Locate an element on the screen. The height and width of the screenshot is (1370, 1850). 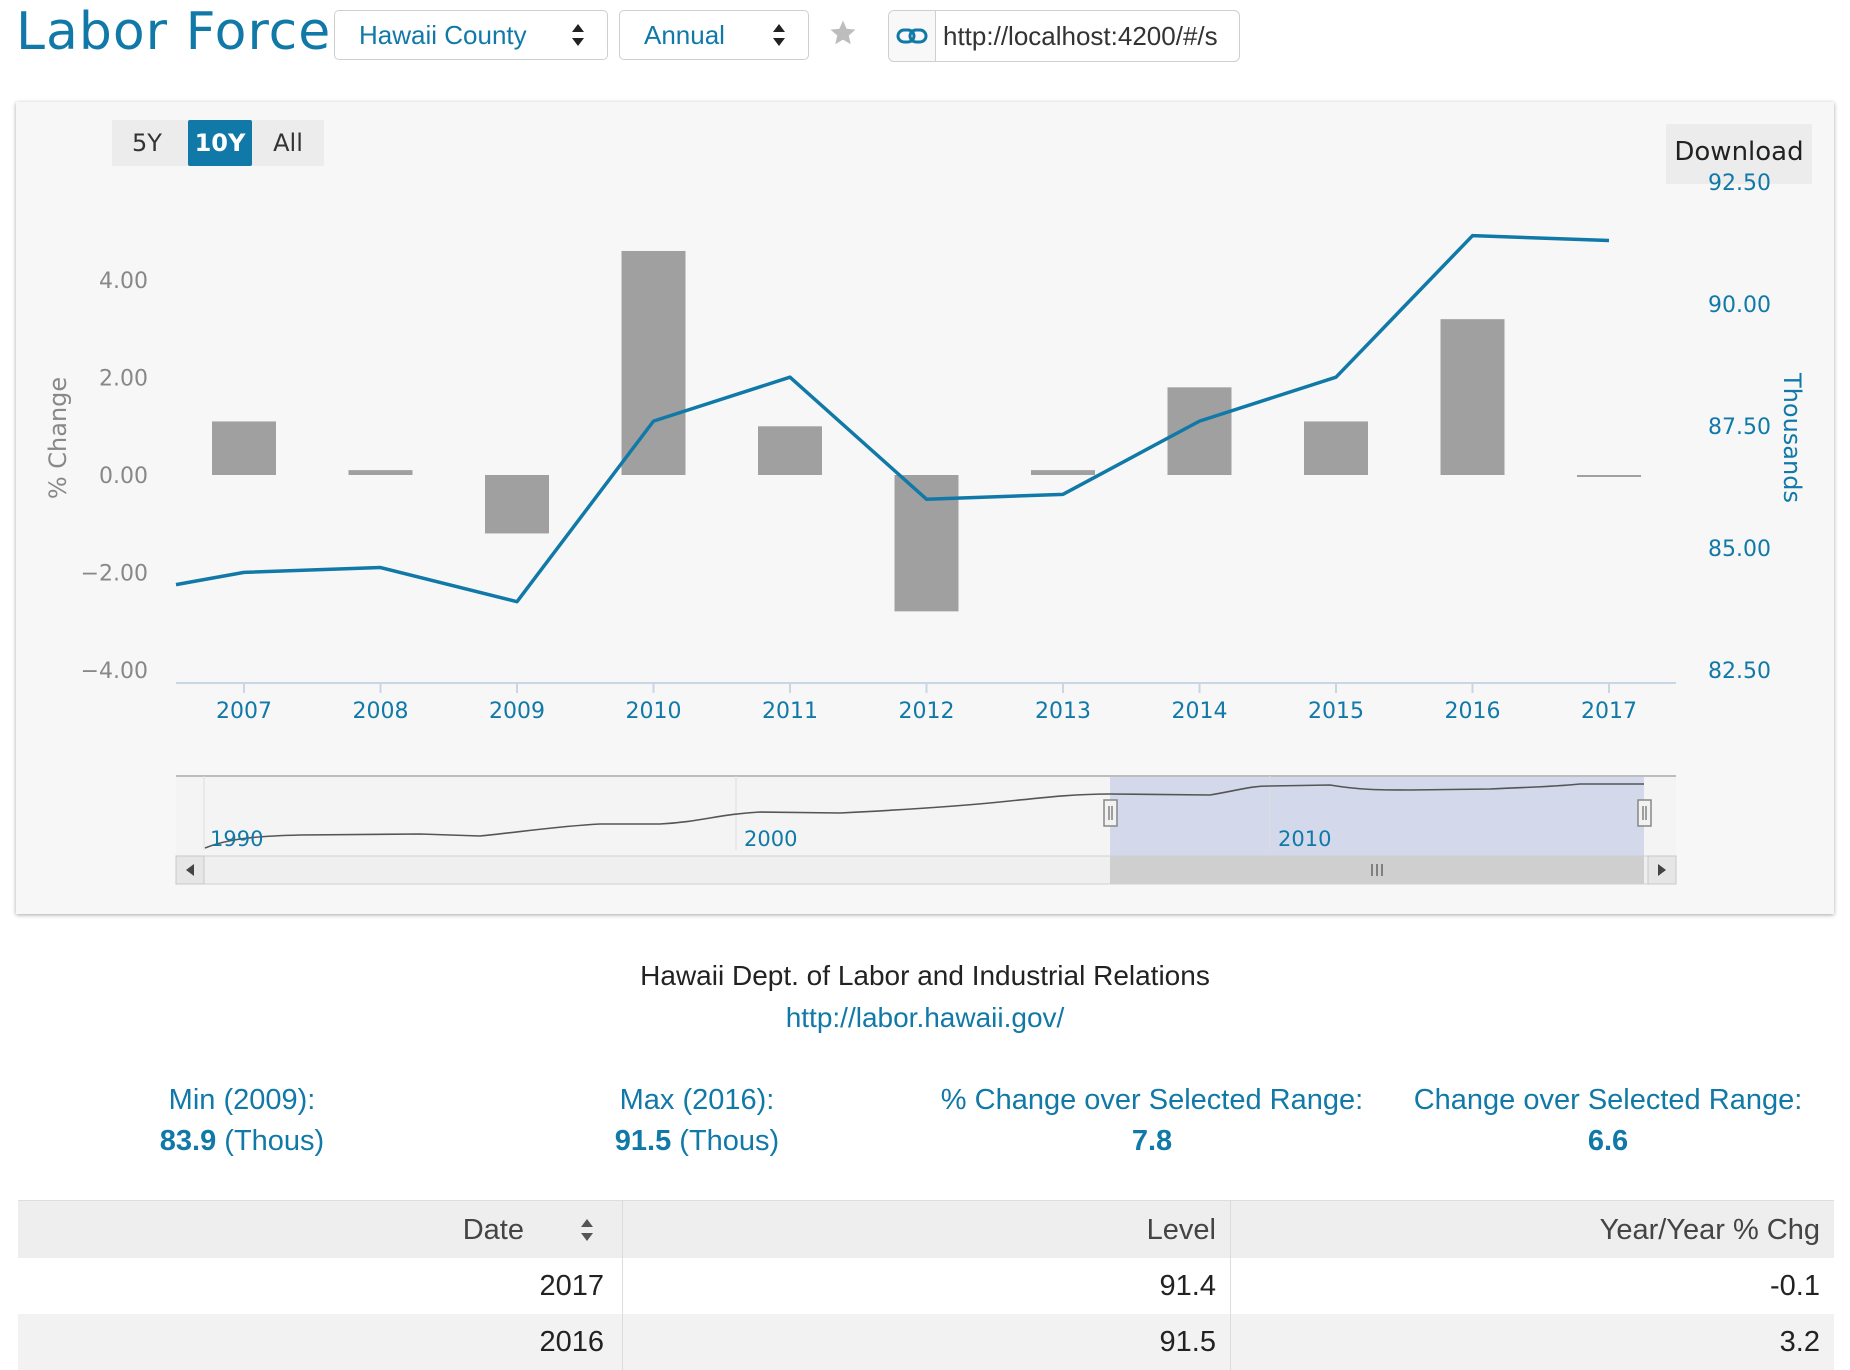
table-cell-level: 91.5 is located at coordinates (1187, 1342).